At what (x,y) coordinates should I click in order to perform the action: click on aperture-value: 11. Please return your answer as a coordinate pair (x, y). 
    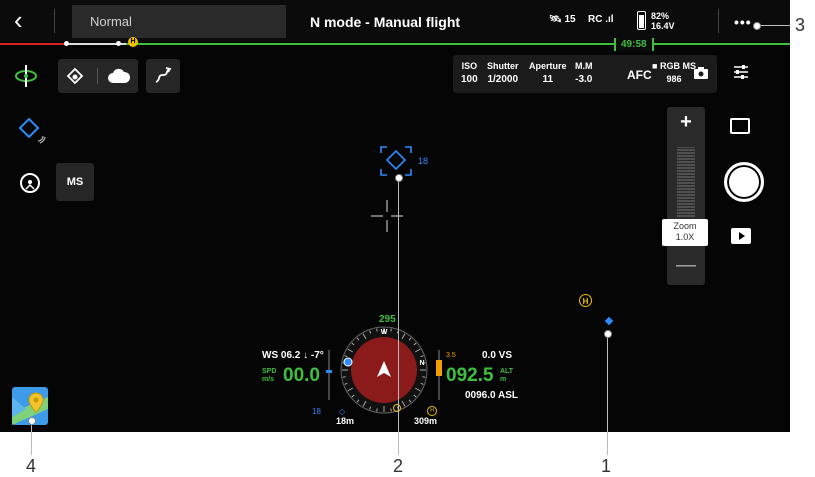
    Looking at the image, I should click on (548, 79).